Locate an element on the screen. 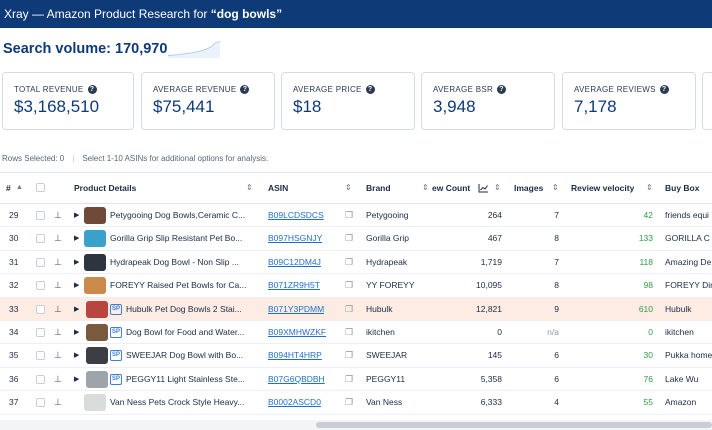 The width and height of the screenshot is (712, 430). asin-link: B094HT4HRP is located at coordinates (295, 355).